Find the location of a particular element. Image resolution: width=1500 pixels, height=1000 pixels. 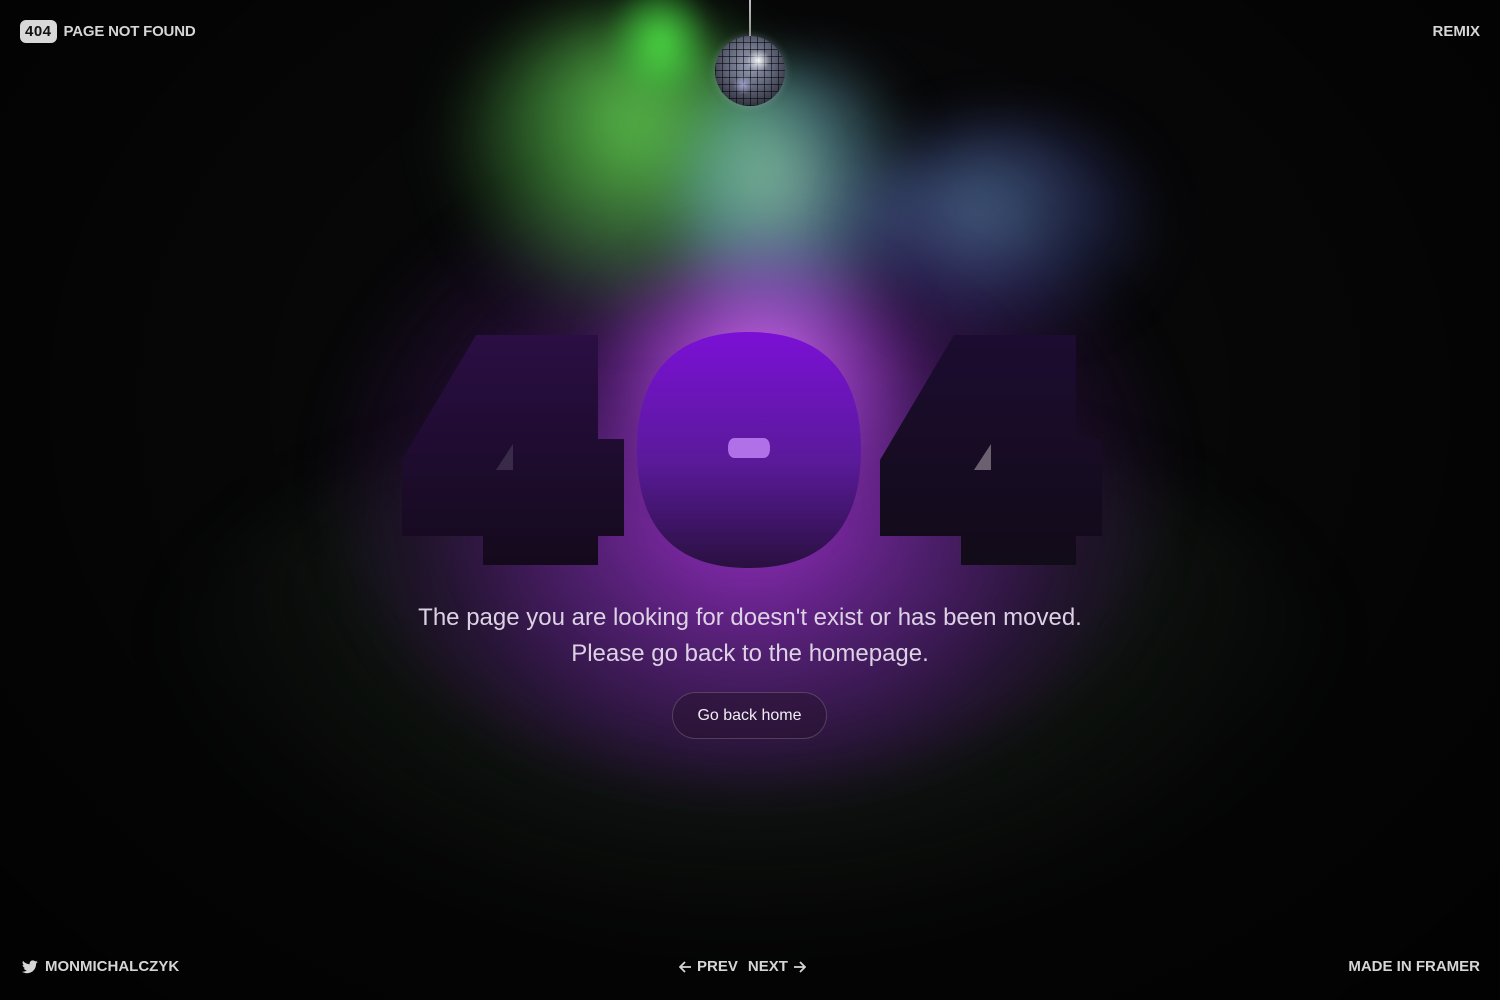

next-button: NEXT is located at coordinates (777, 966).